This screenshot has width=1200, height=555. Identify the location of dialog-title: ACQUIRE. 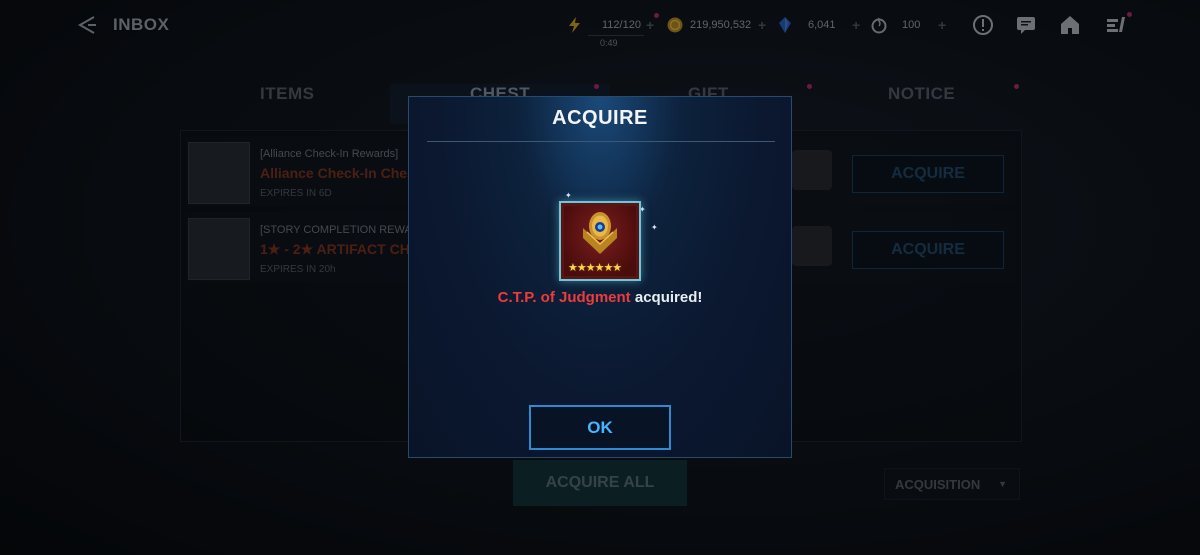
(600, 118).